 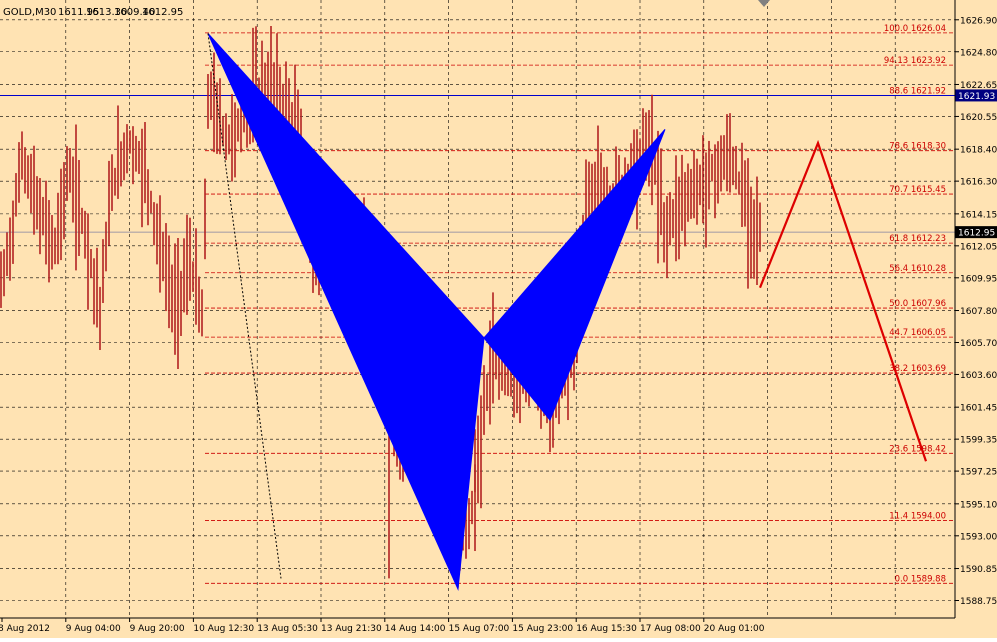 What do you see at coordinates (479, 629) in the screenshot?
I see `time-tick-label: 15 Aug 07:00` at bounding box center [479, 629].